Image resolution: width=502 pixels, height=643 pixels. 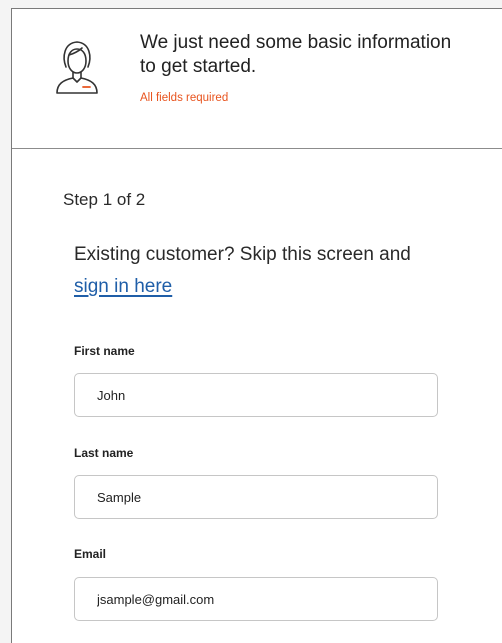 I want to click on required-fields-note: All fields required, so click(x=184, y=98).